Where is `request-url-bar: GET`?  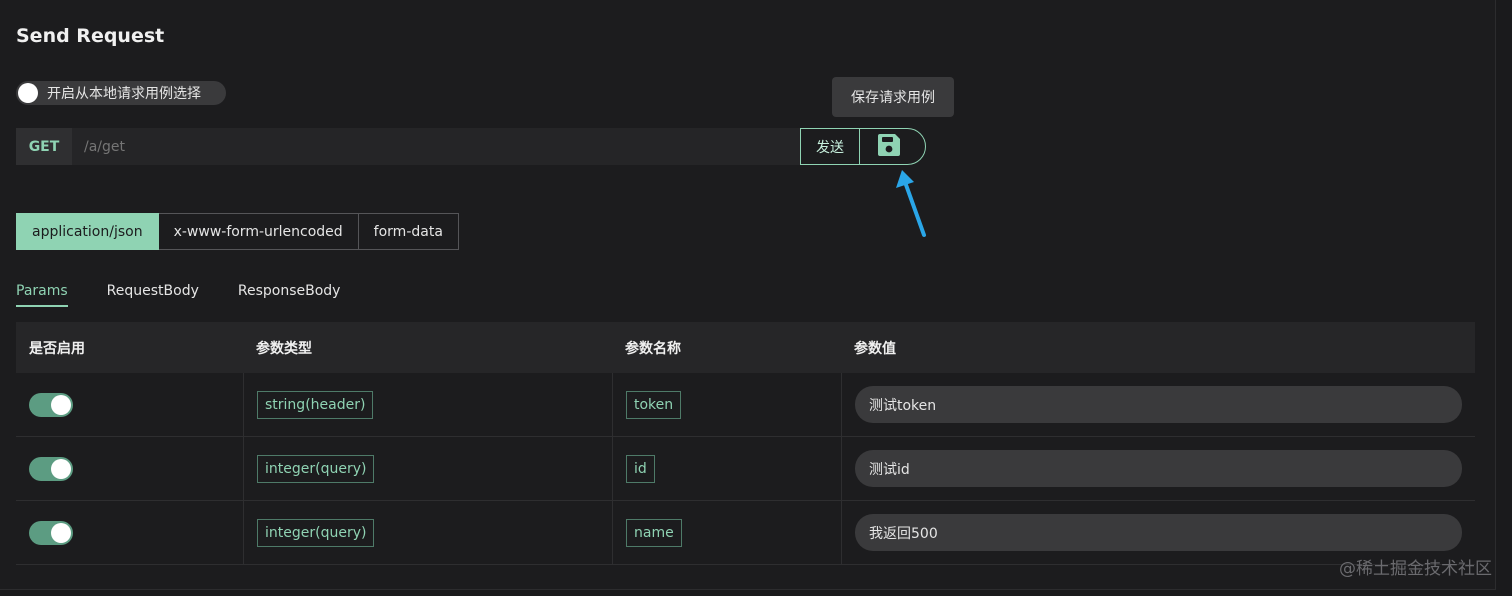
request-url-bar: GET is located at coordinates (408, 146).